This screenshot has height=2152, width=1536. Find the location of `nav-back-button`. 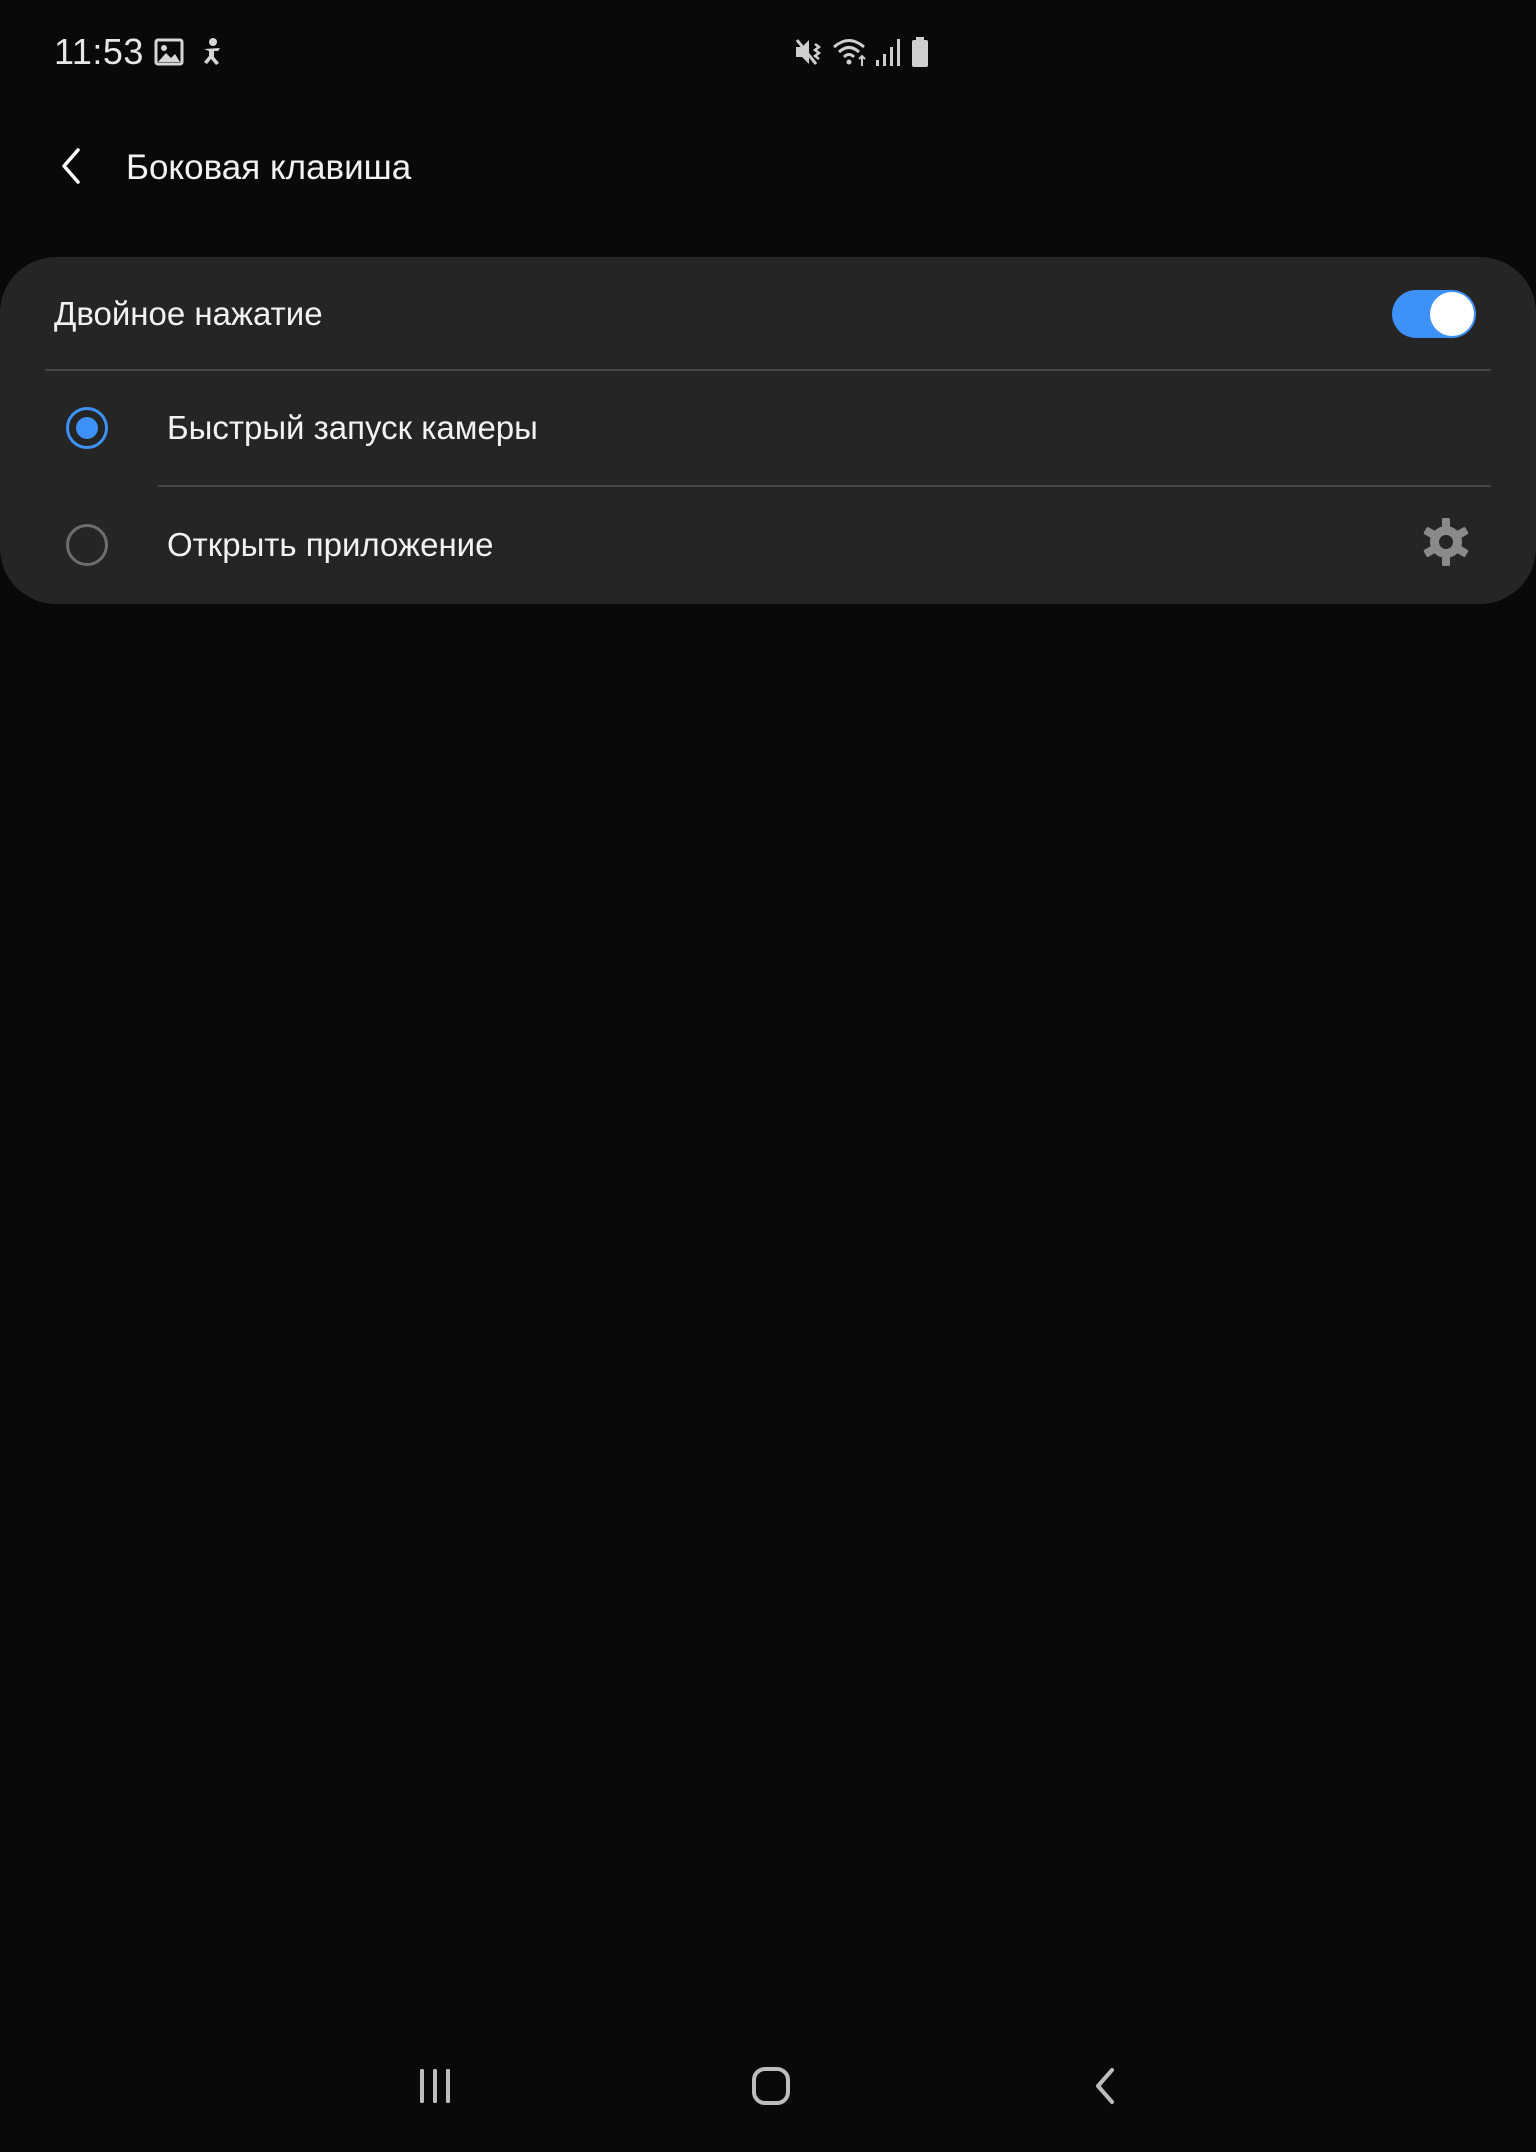

nav-back-button is located at coordinates (1106, 2088).